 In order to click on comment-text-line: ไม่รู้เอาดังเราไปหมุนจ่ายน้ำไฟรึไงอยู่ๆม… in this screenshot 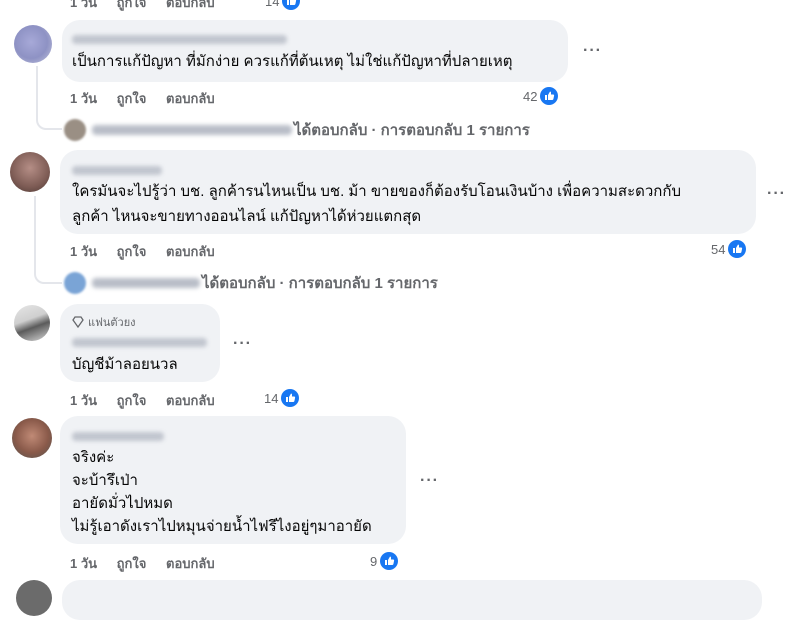, I will do `click(222, 526)`.